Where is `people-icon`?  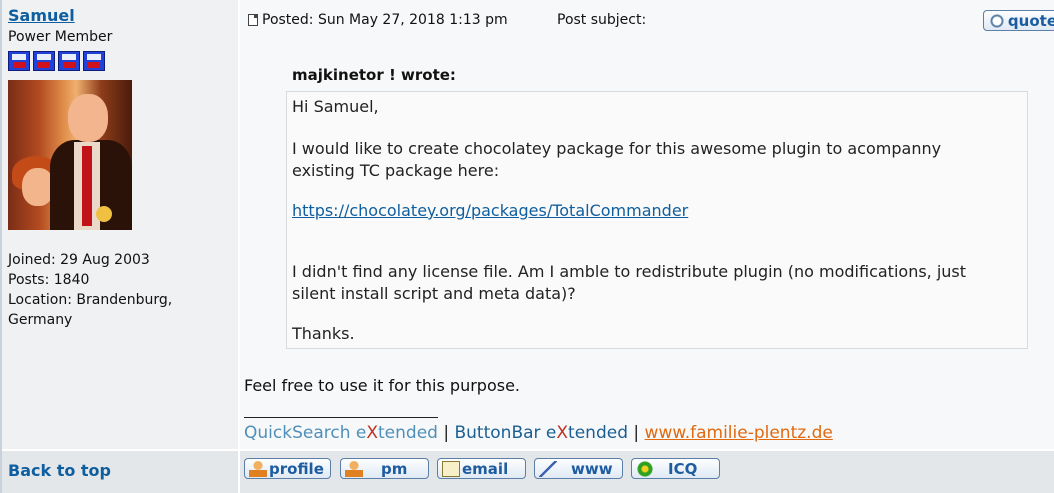 people-icon is located at coordinates (354, 468).